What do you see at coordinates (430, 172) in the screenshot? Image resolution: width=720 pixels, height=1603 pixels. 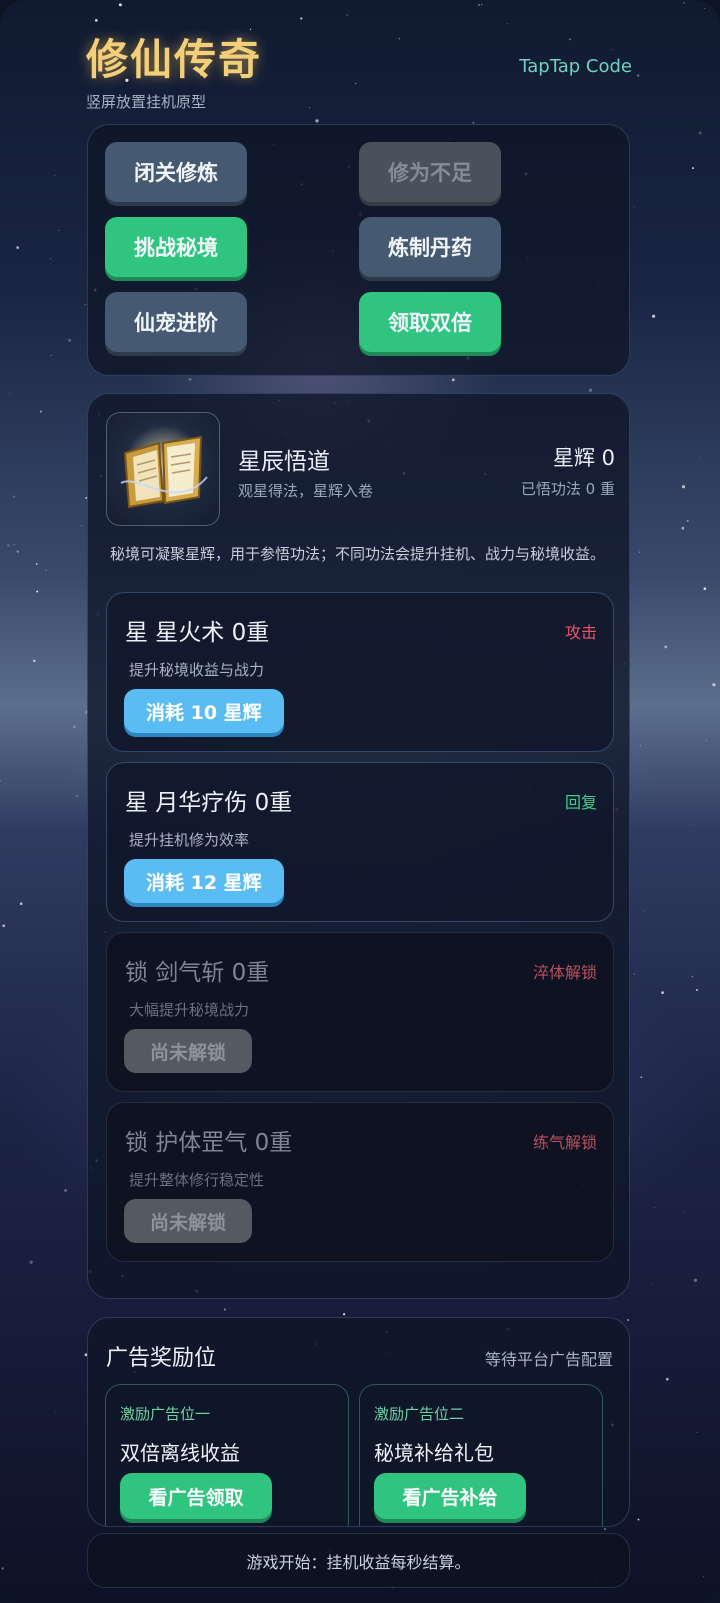 I see `breakthrough-button: 修为不足` at bounding box center [430, 172].